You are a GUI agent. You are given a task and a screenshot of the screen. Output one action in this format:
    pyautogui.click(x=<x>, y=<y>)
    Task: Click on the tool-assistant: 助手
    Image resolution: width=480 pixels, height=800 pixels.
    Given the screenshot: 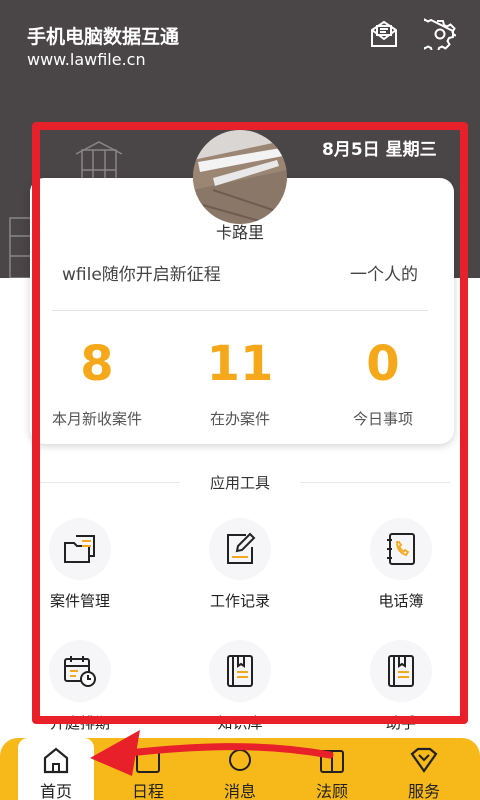 What is the action you would take?
    pyautogui.click(x=401, y=686)
    